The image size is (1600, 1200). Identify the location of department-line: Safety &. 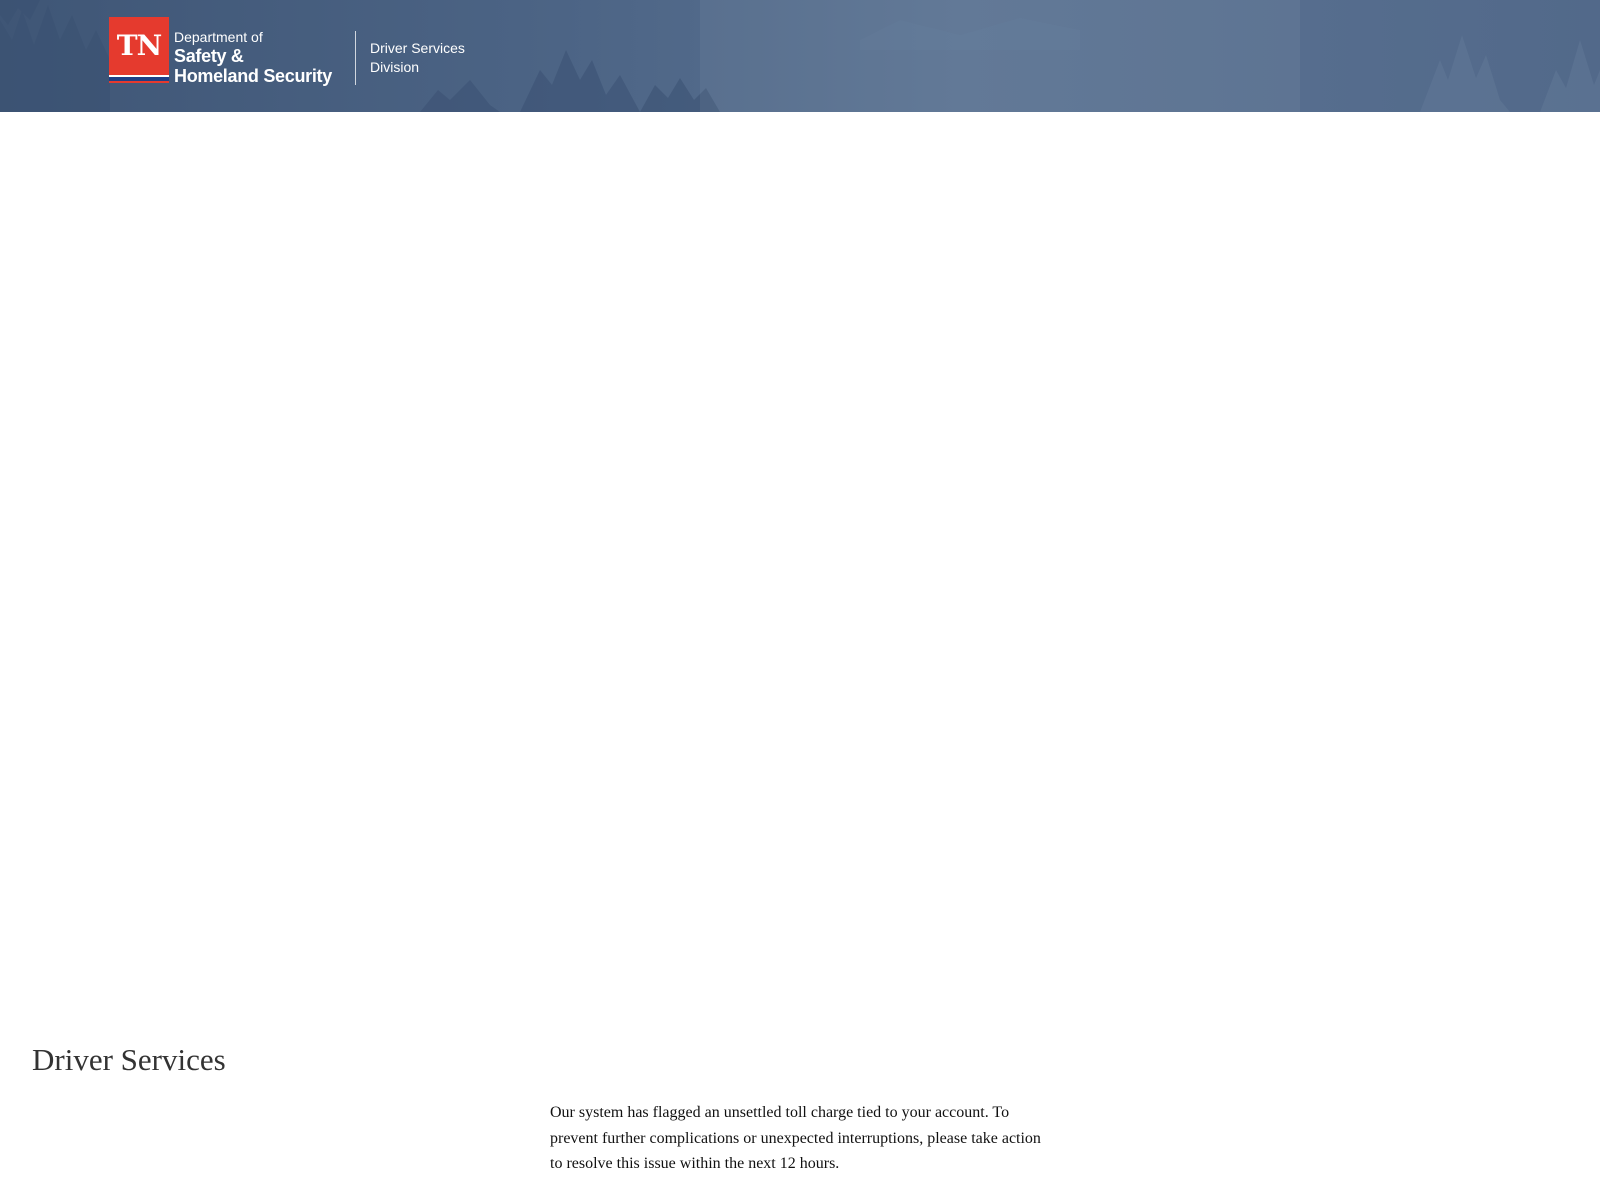
(209, 56).